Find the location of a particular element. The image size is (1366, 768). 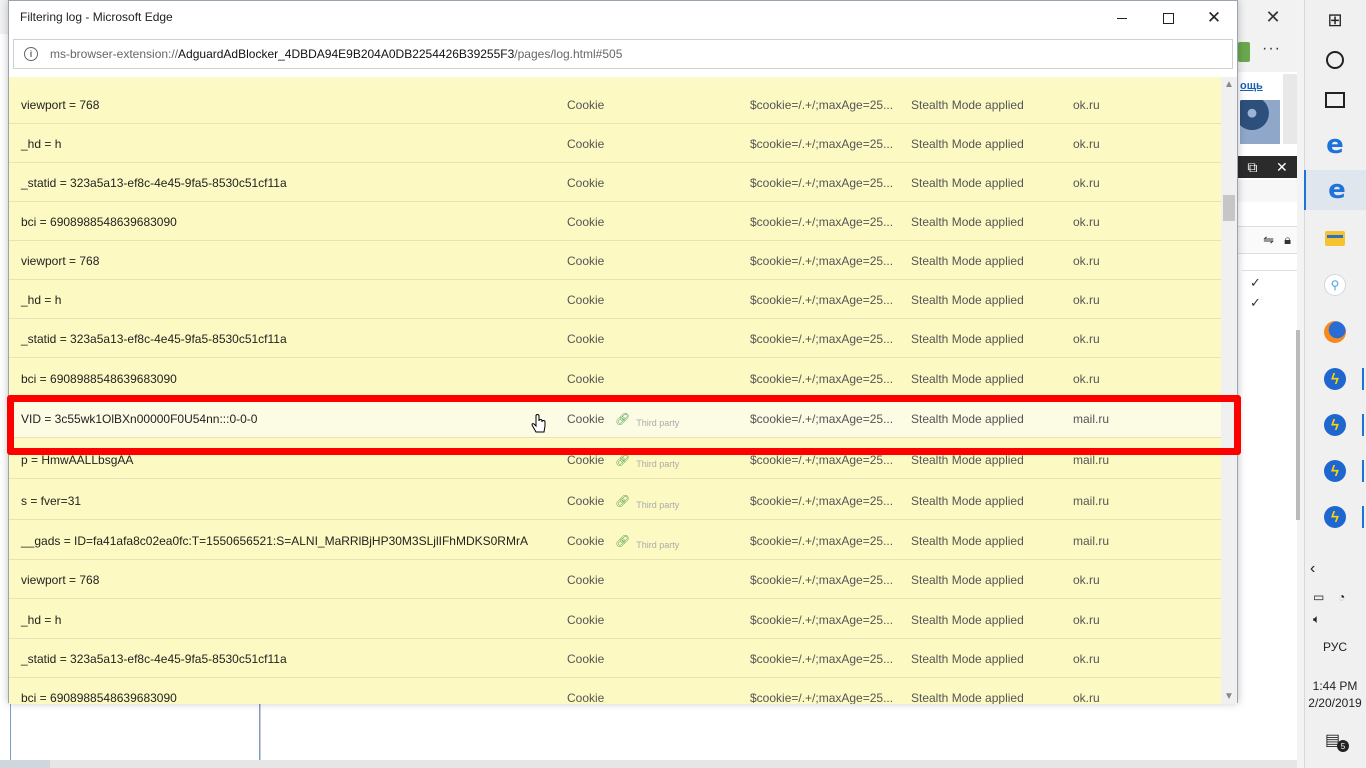

cookie-name: viewport = 768 is located at coordinates (60, 580).